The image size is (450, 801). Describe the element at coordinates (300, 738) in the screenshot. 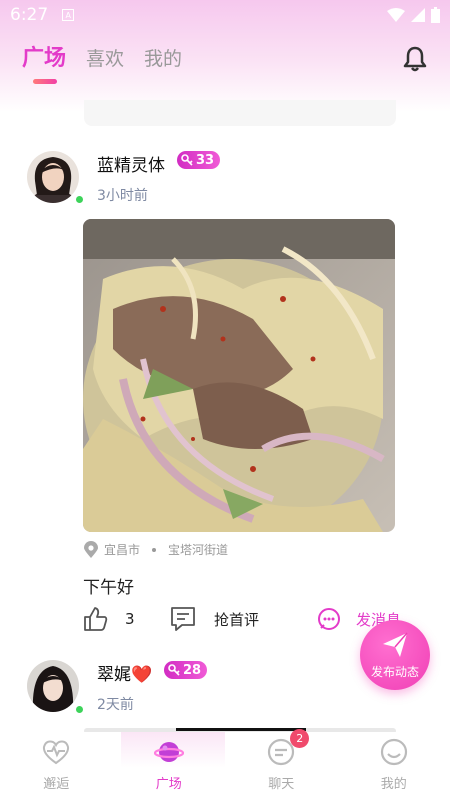

I see `unread-badge: 2` at that location.